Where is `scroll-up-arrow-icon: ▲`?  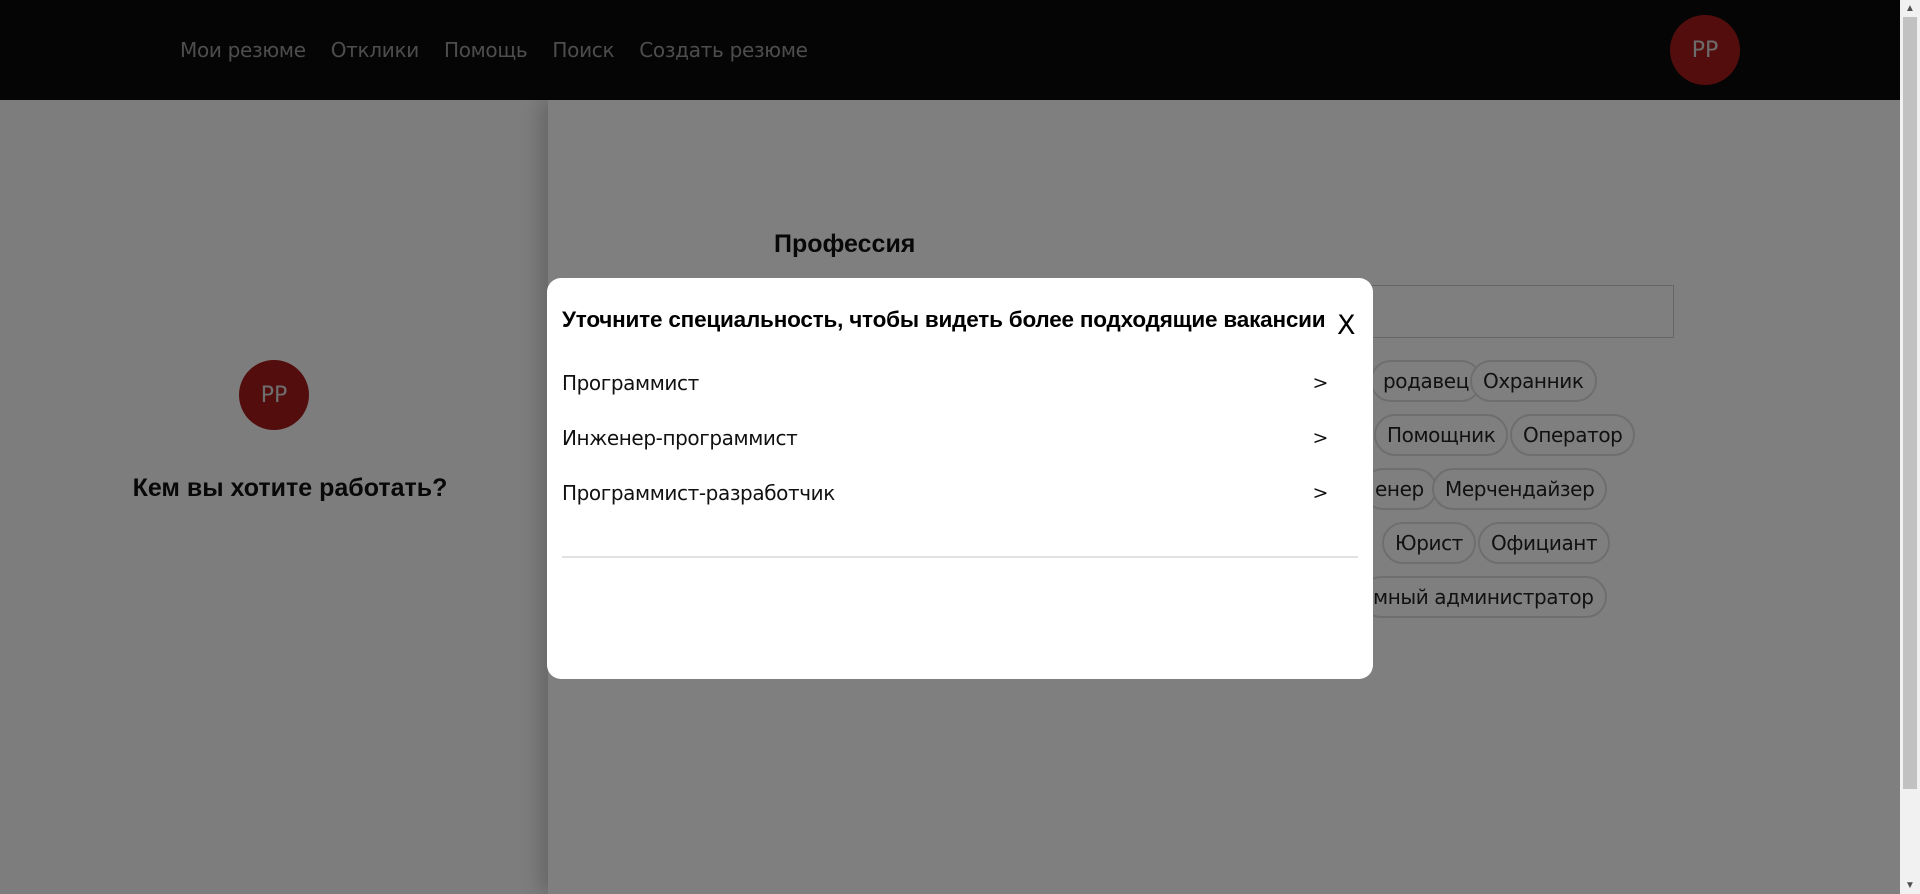
scroll-up-arrow-icon: ▲ is located at coordinates (1910, 8).